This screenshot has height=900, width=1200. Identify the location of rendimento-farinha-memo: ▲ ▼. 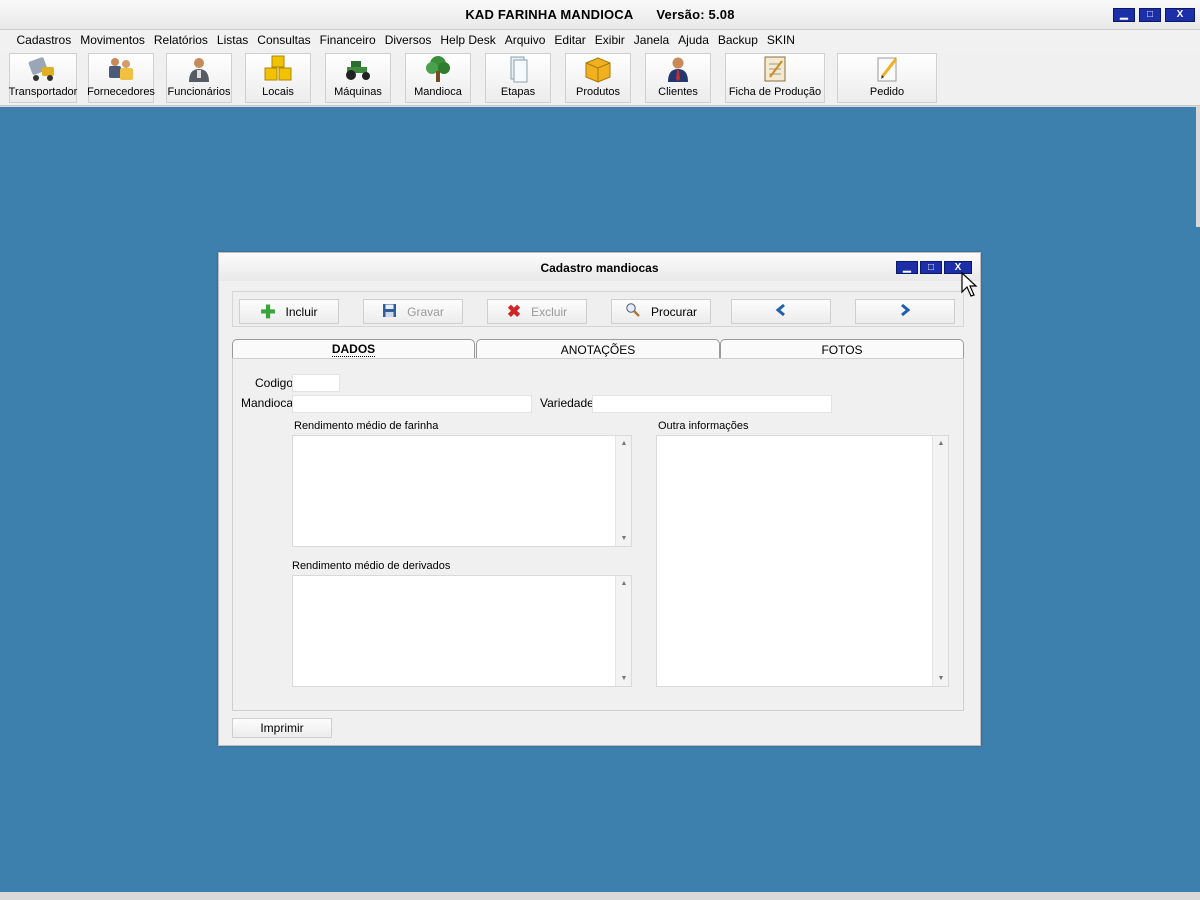
(462, 491).